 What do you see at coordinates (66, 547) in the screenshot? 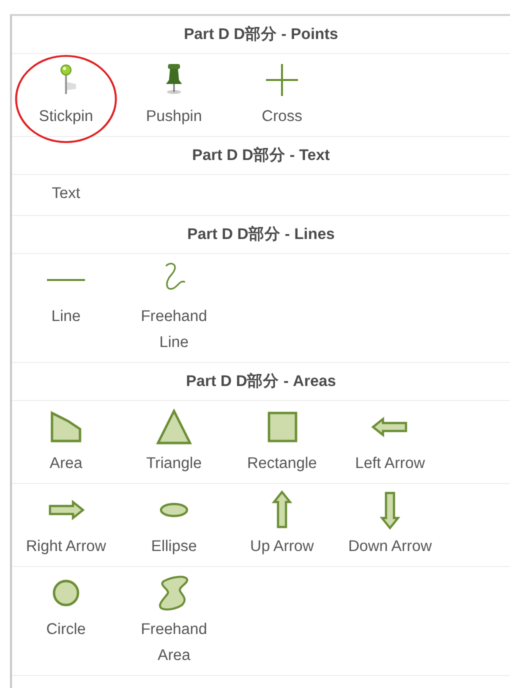
I see `tool-label: Right Arrow` at bounding box center [66, 547].